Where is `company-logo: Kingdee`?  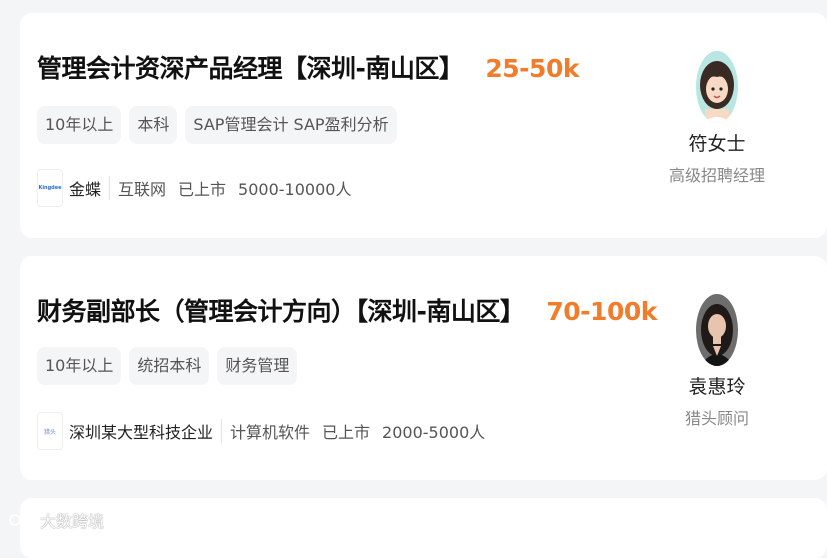
company-logo: Kingdee is located at coordinates (50, 188).